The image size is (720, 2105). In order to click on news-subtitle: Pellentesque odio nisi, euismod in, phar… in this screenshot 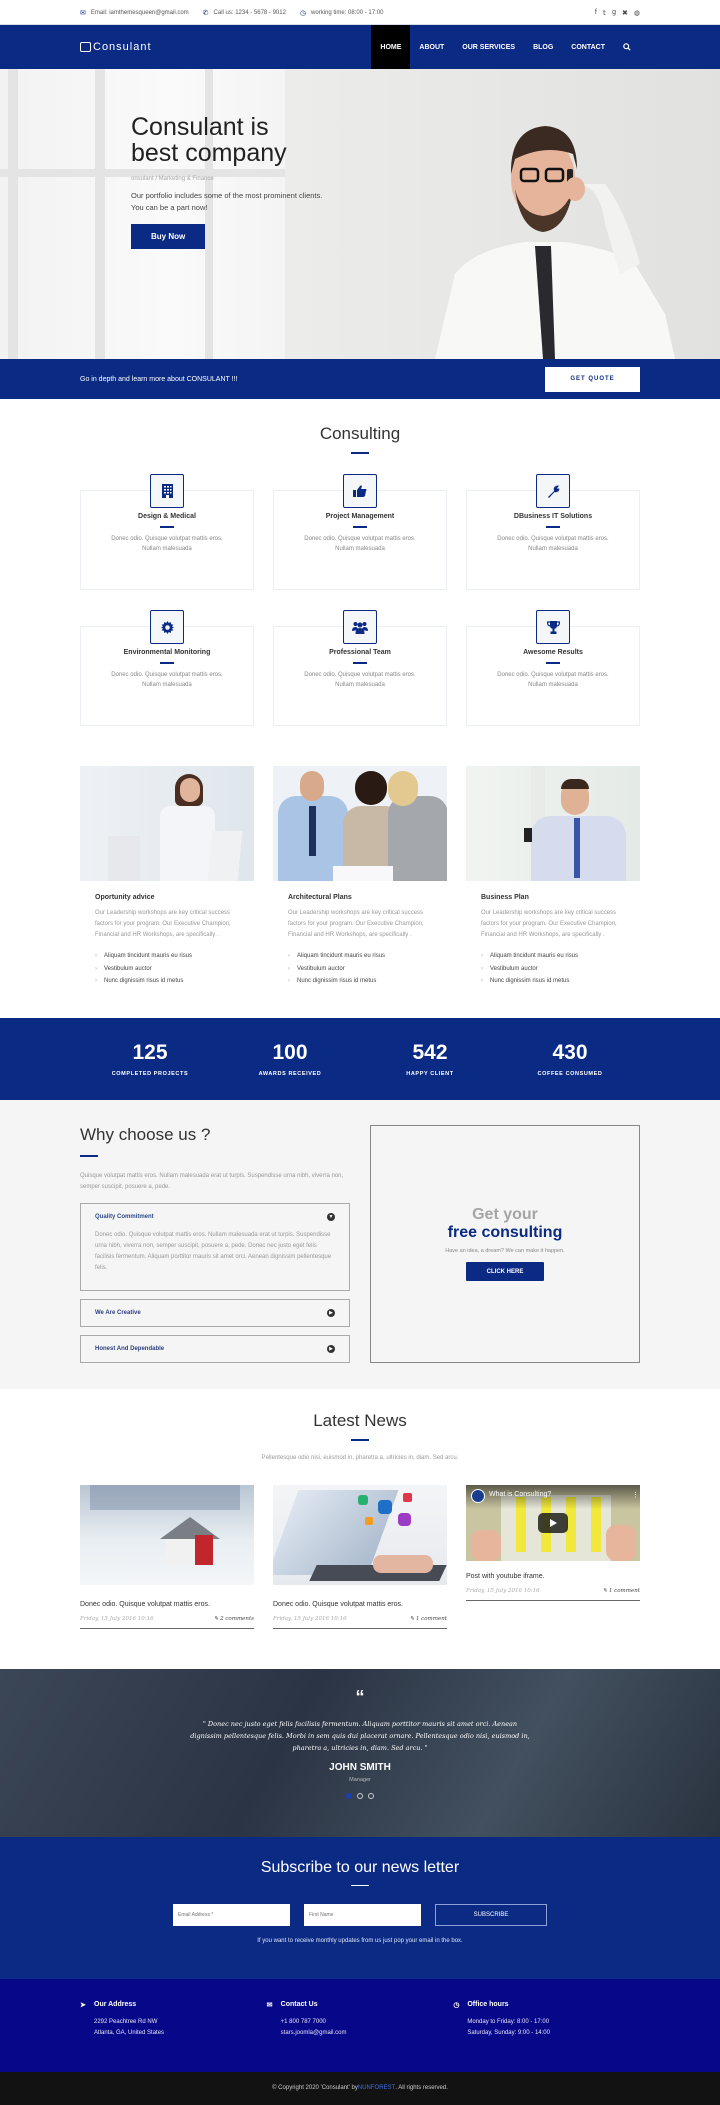, I will do `click(360, 1457)`.